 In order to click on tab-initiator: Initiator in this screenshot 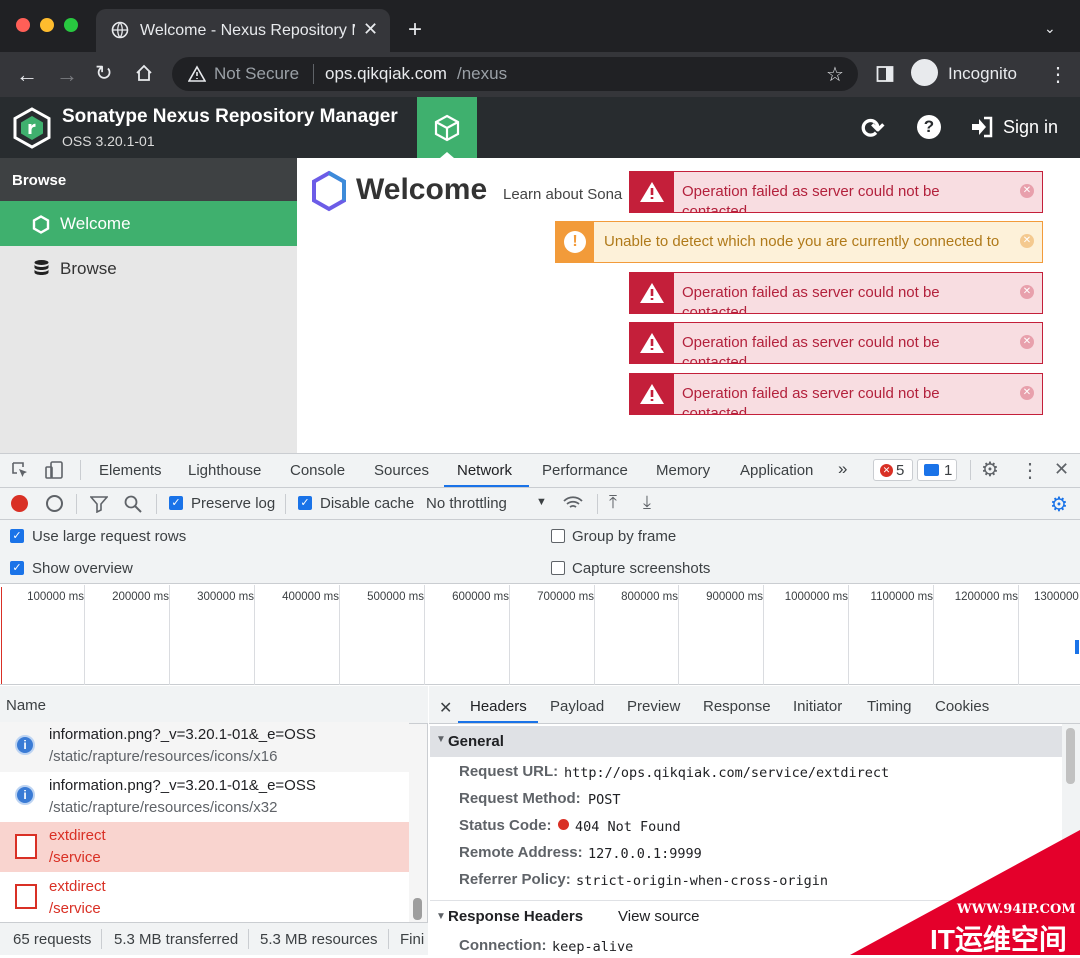, I will do `click(817, 706)`.